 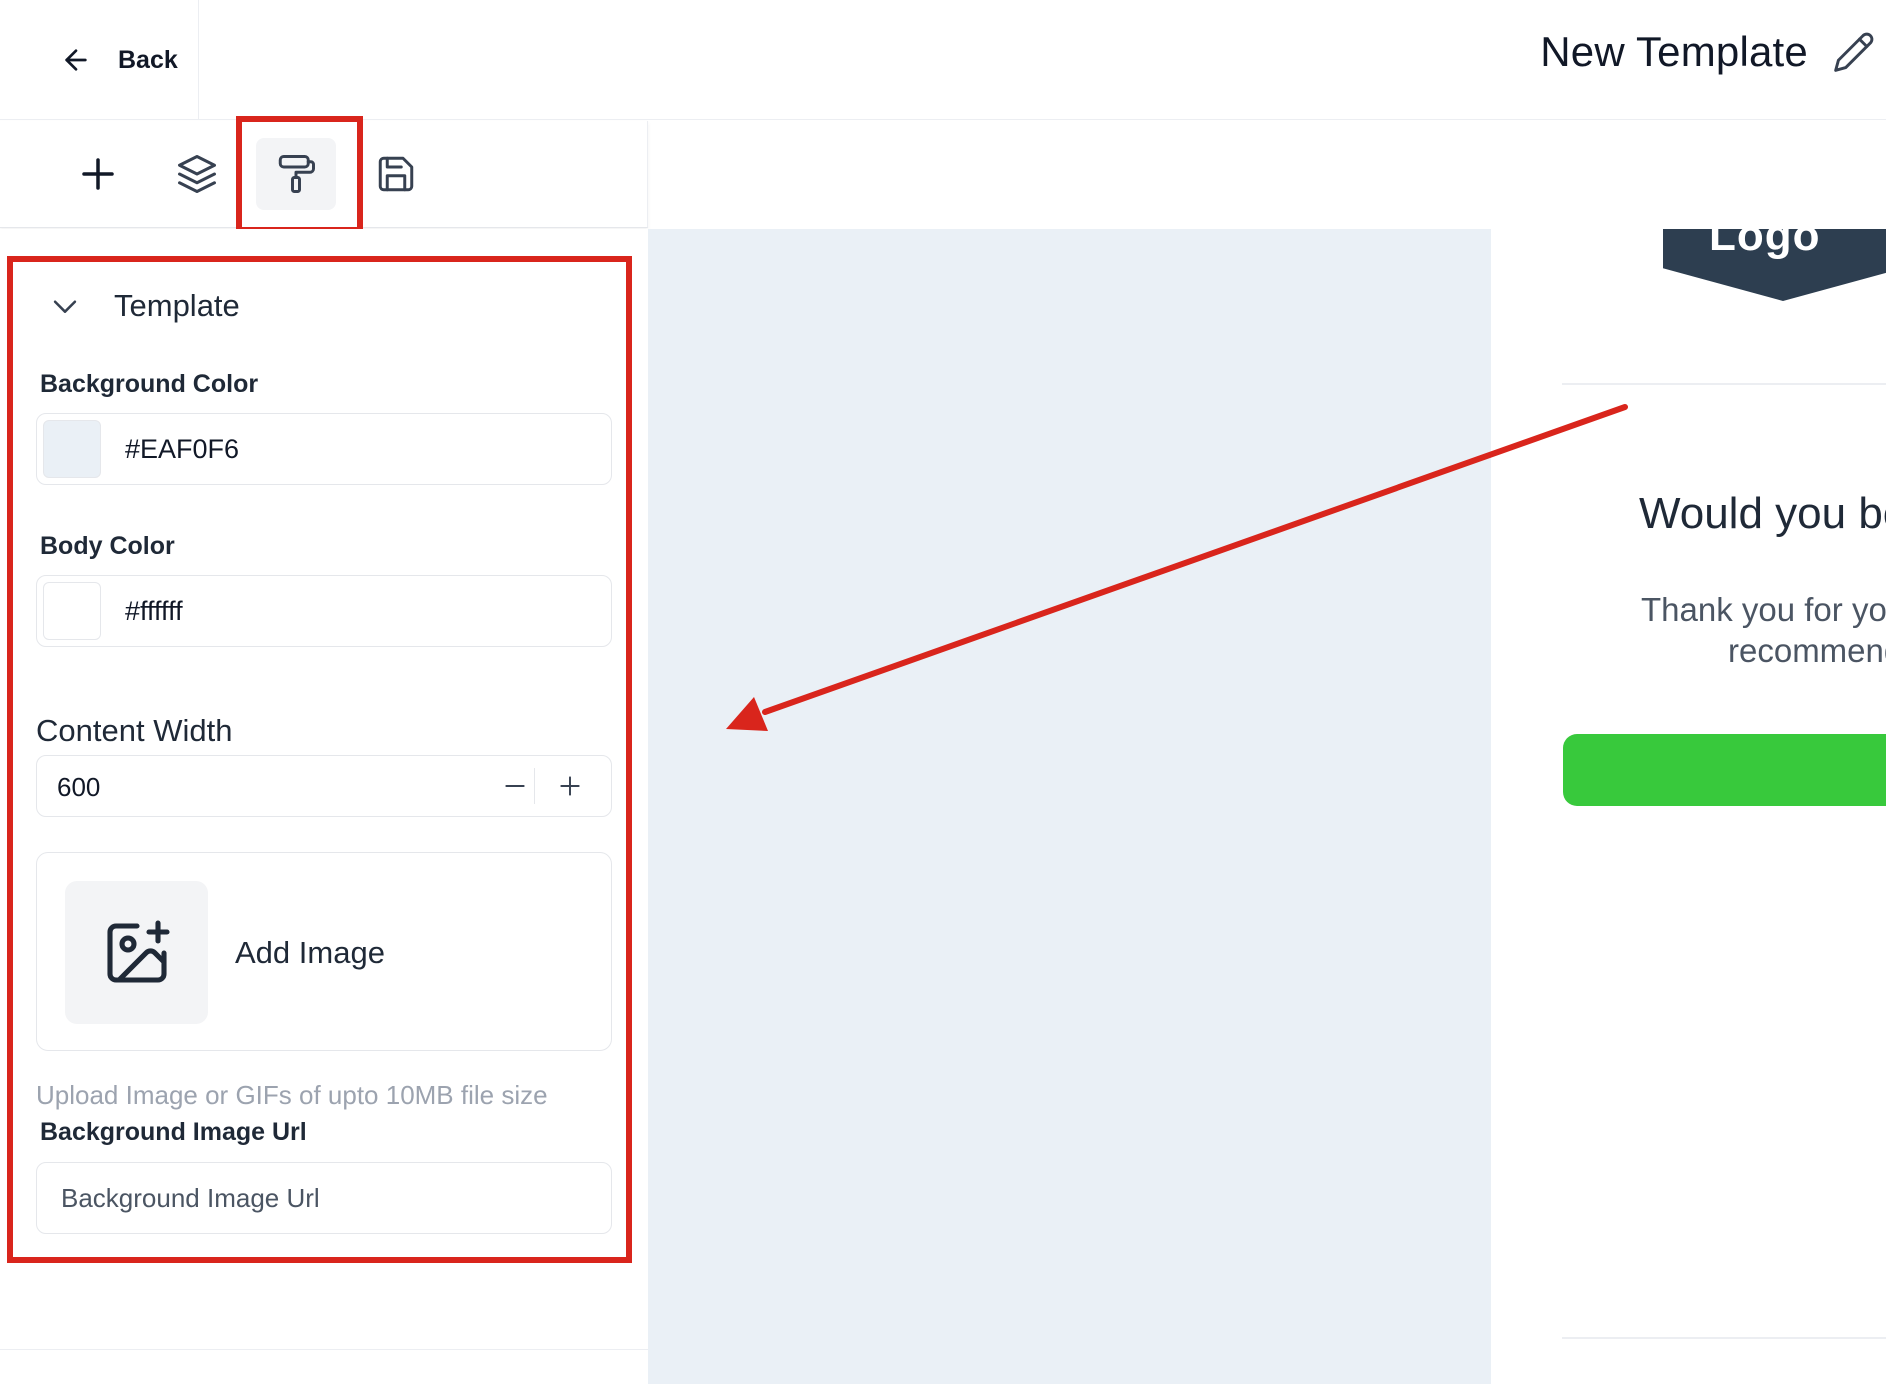 I want to click on layers-button, so click(x=197, y=174).